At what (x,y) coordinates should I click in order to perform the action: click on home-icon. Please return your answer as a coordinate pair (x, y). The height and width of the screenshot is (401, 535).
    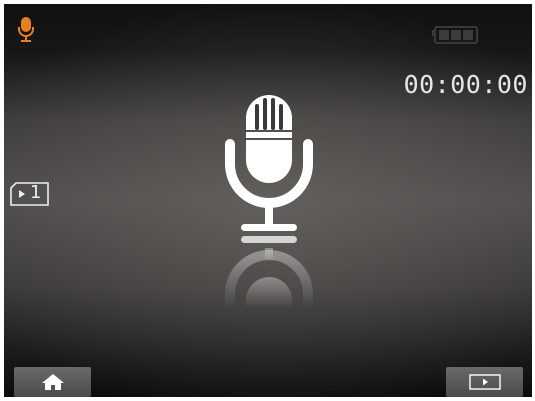
    Looking at the image, I should click on (52, 382).